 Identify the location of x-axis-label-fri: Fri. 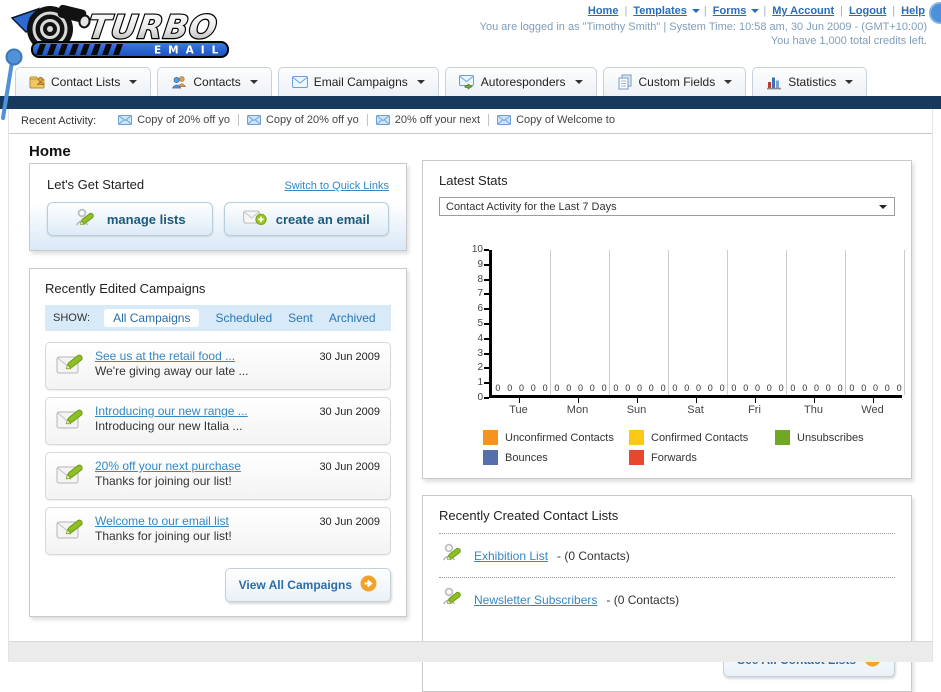
(754, 407).